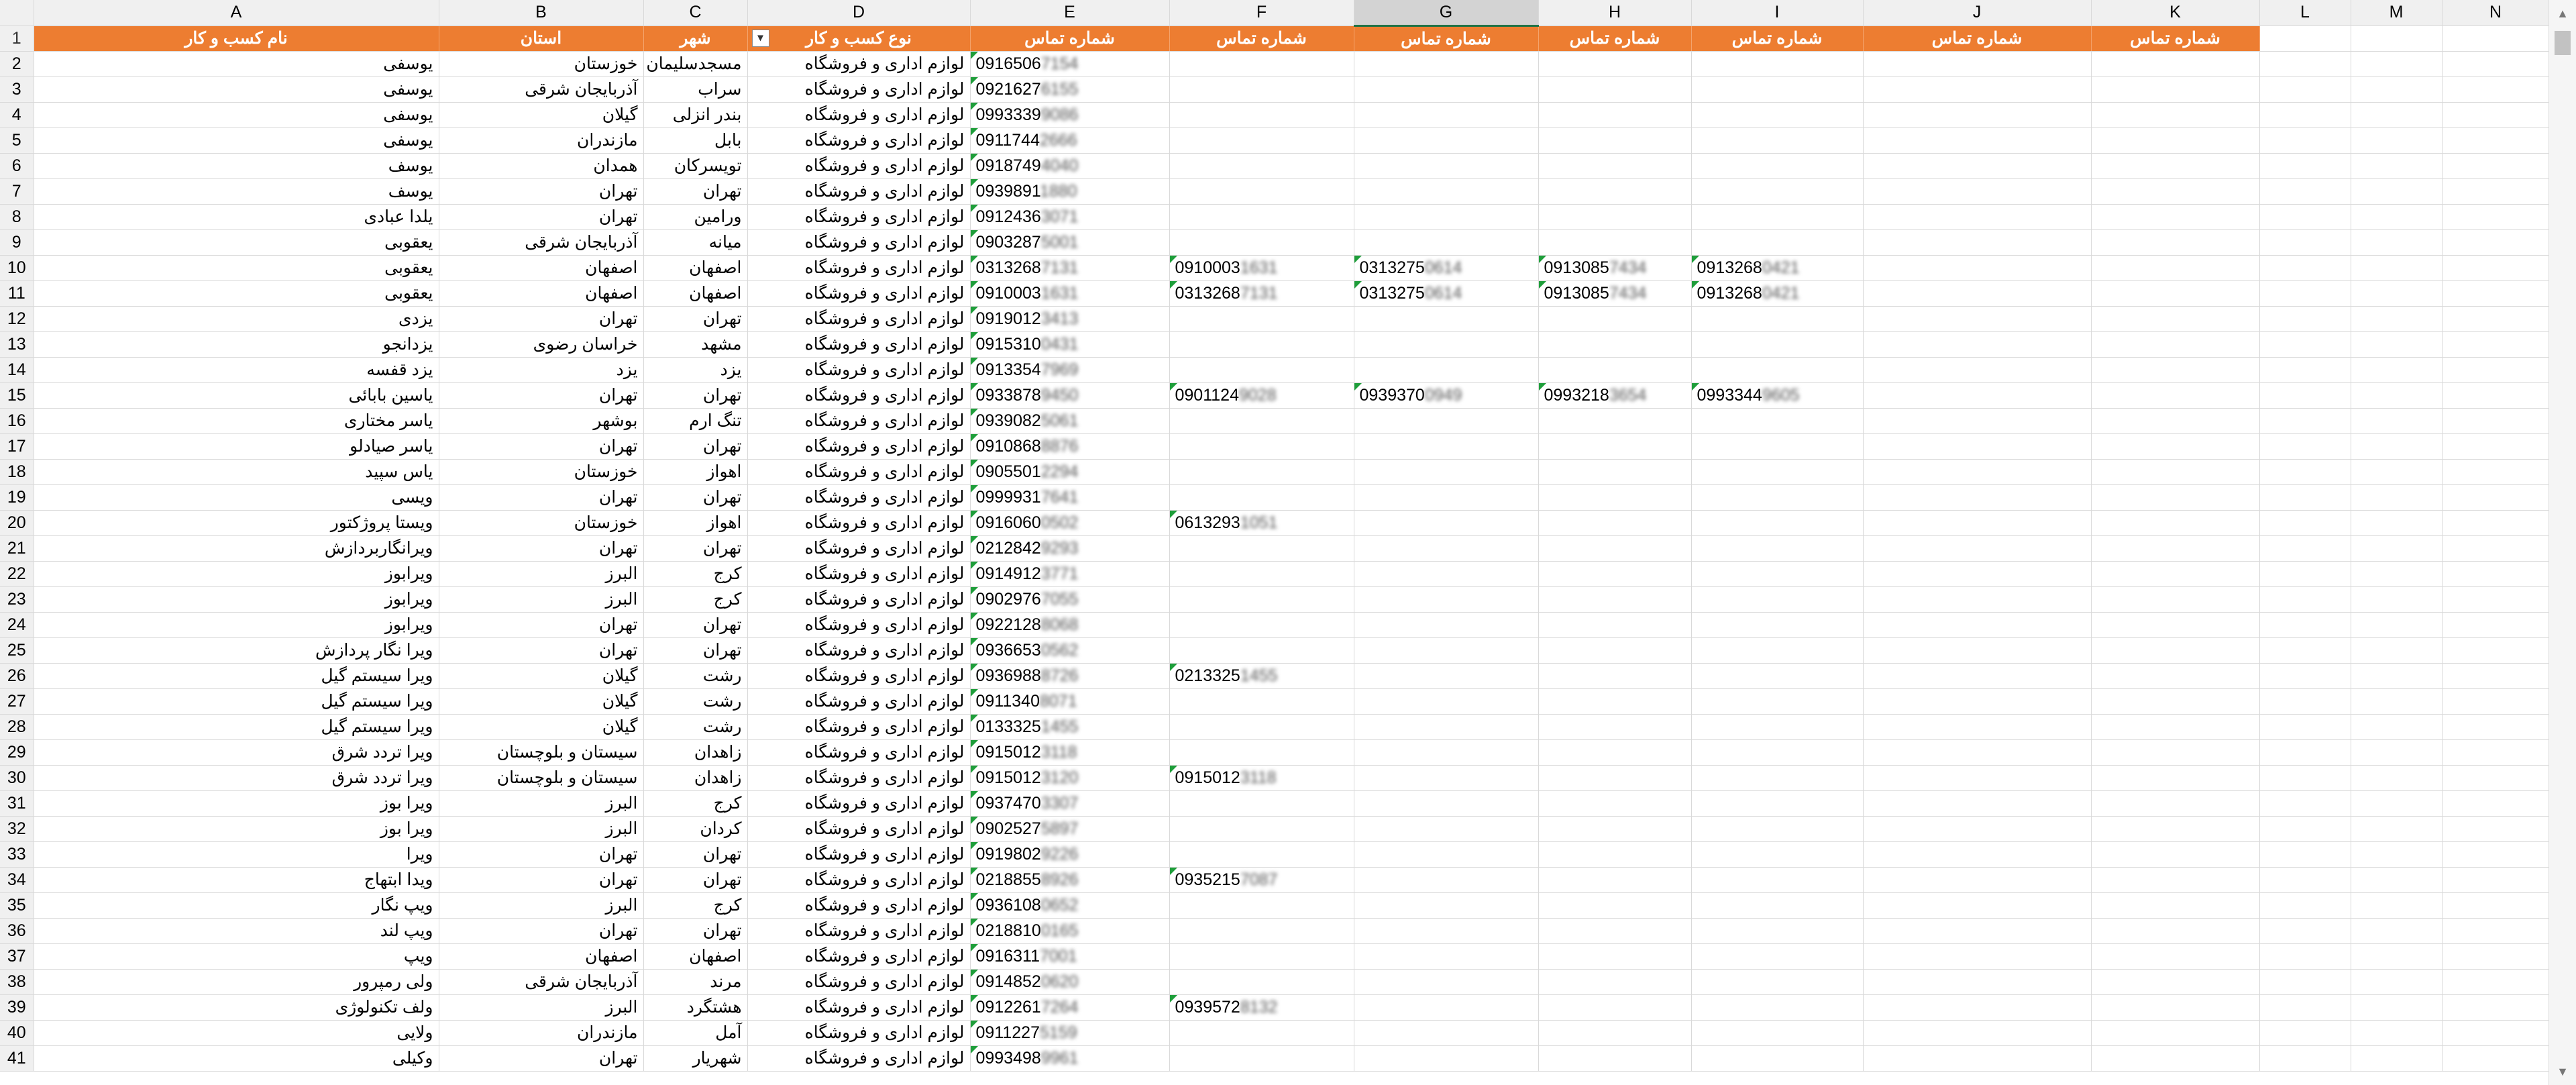  I want to click on row-number: 21, so click(17, 548).